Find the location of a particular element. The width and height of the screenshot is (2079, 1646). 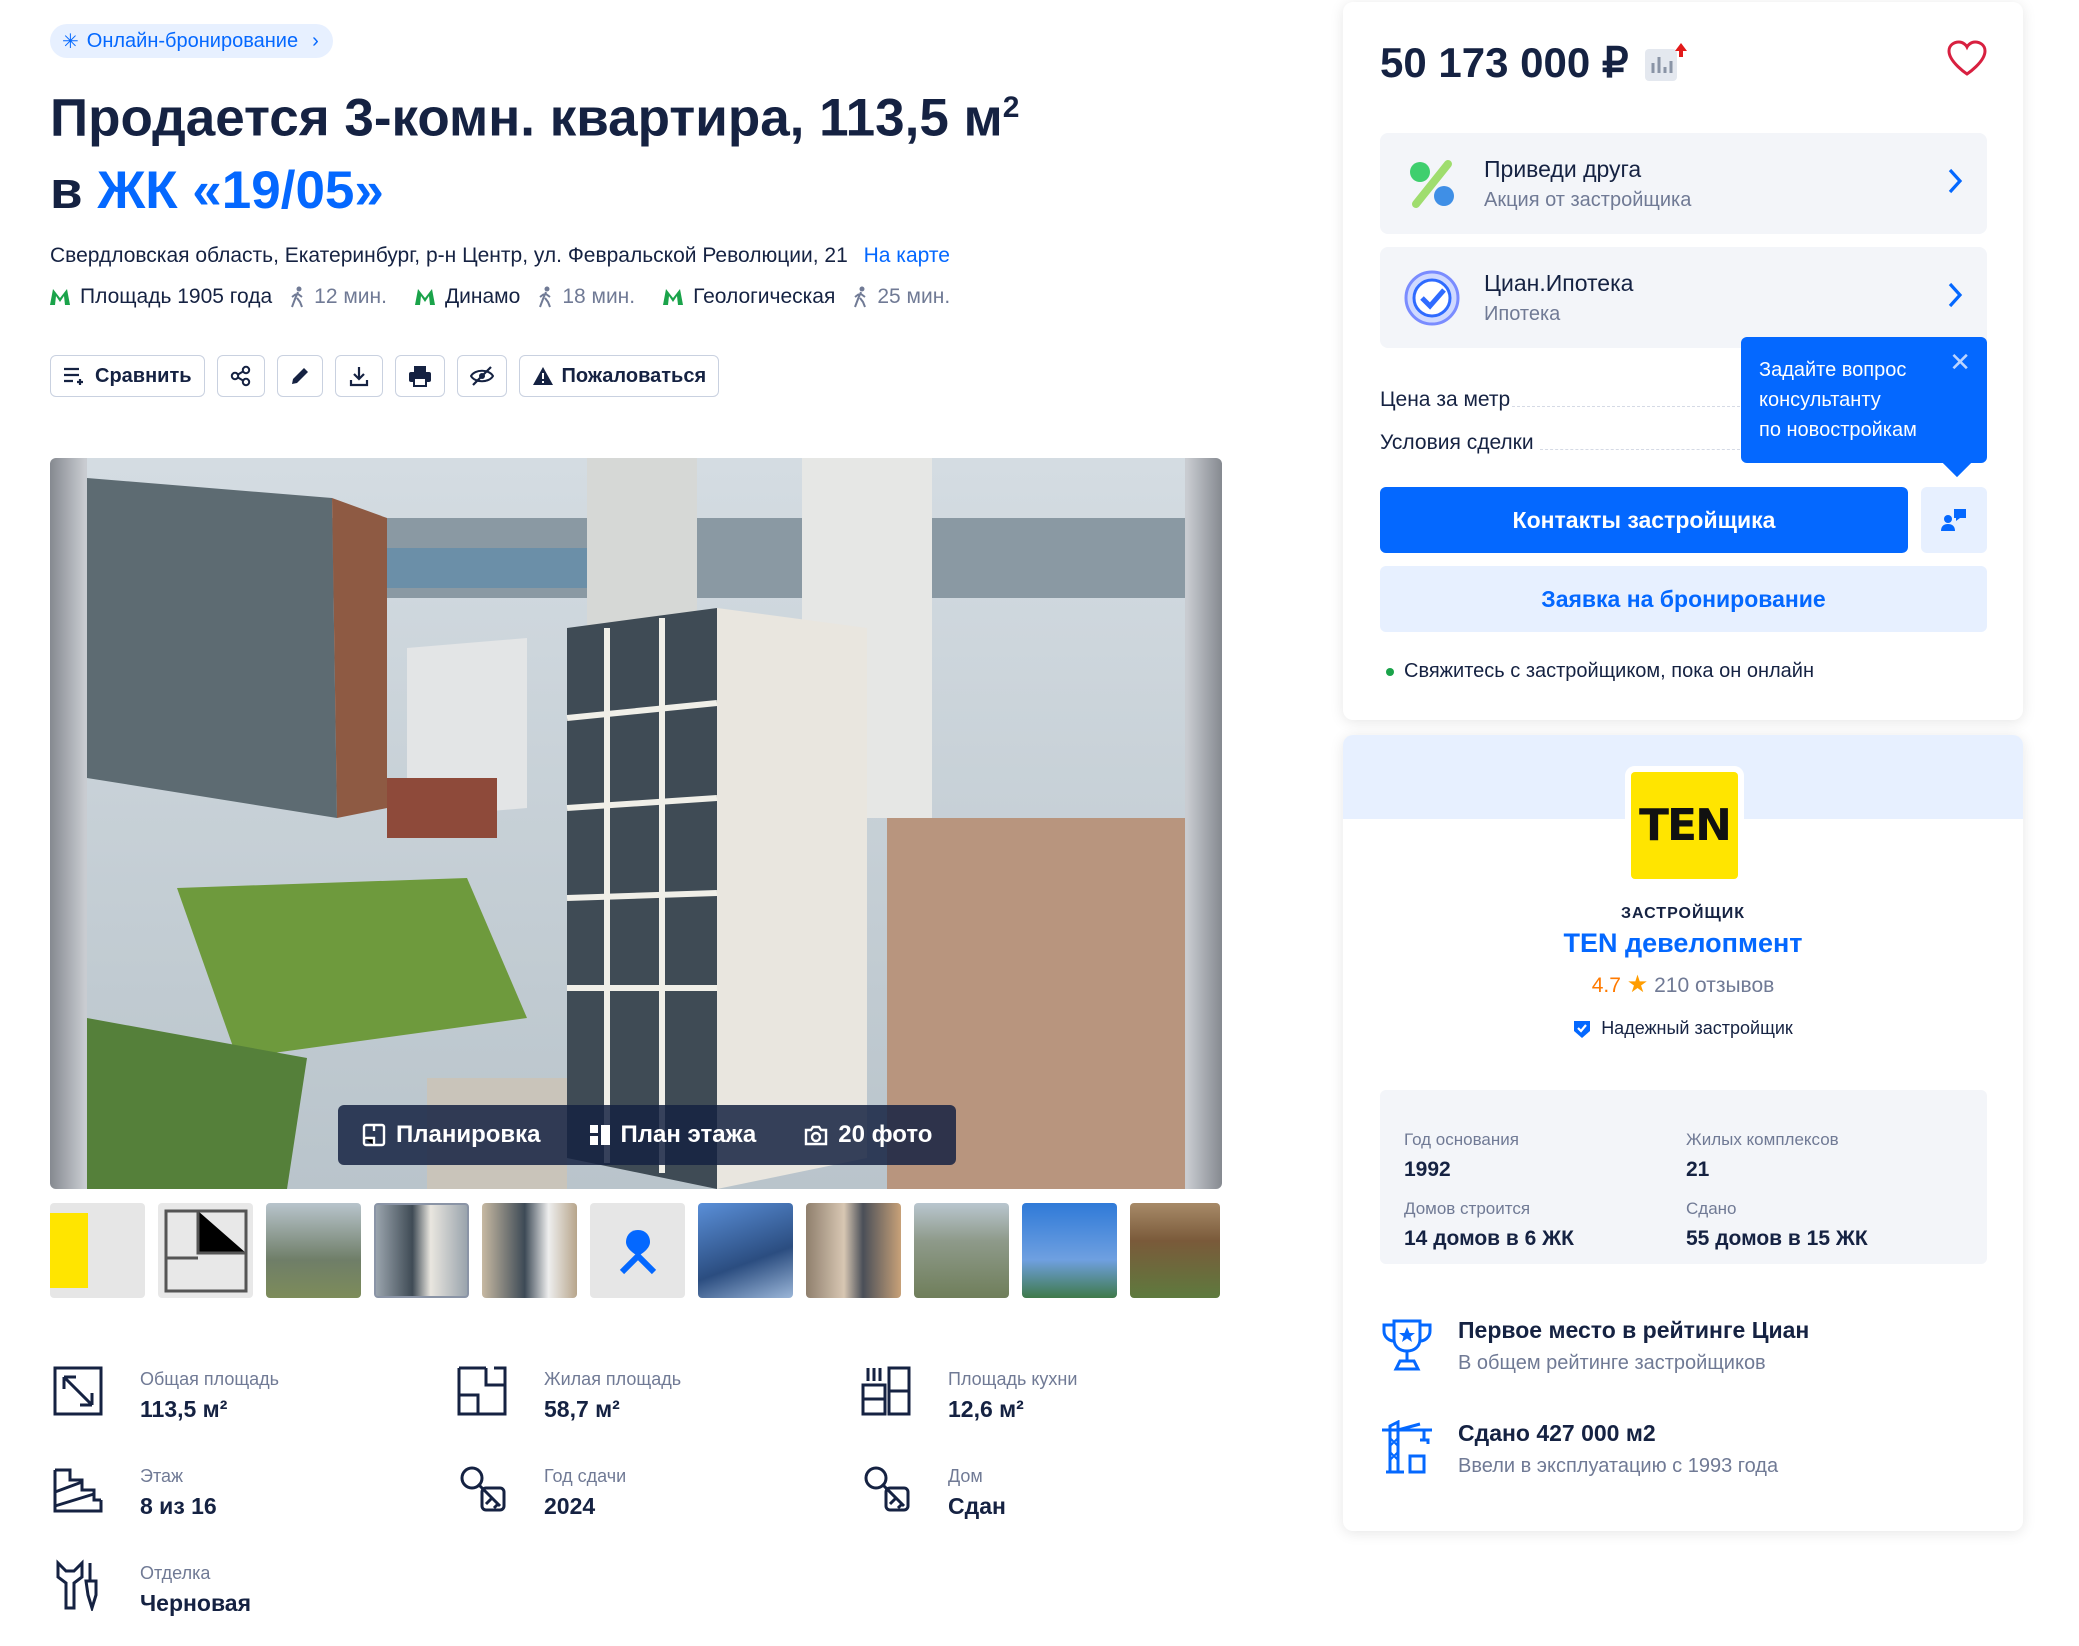

map-pin-icon is located at coordinates (637, 1251).